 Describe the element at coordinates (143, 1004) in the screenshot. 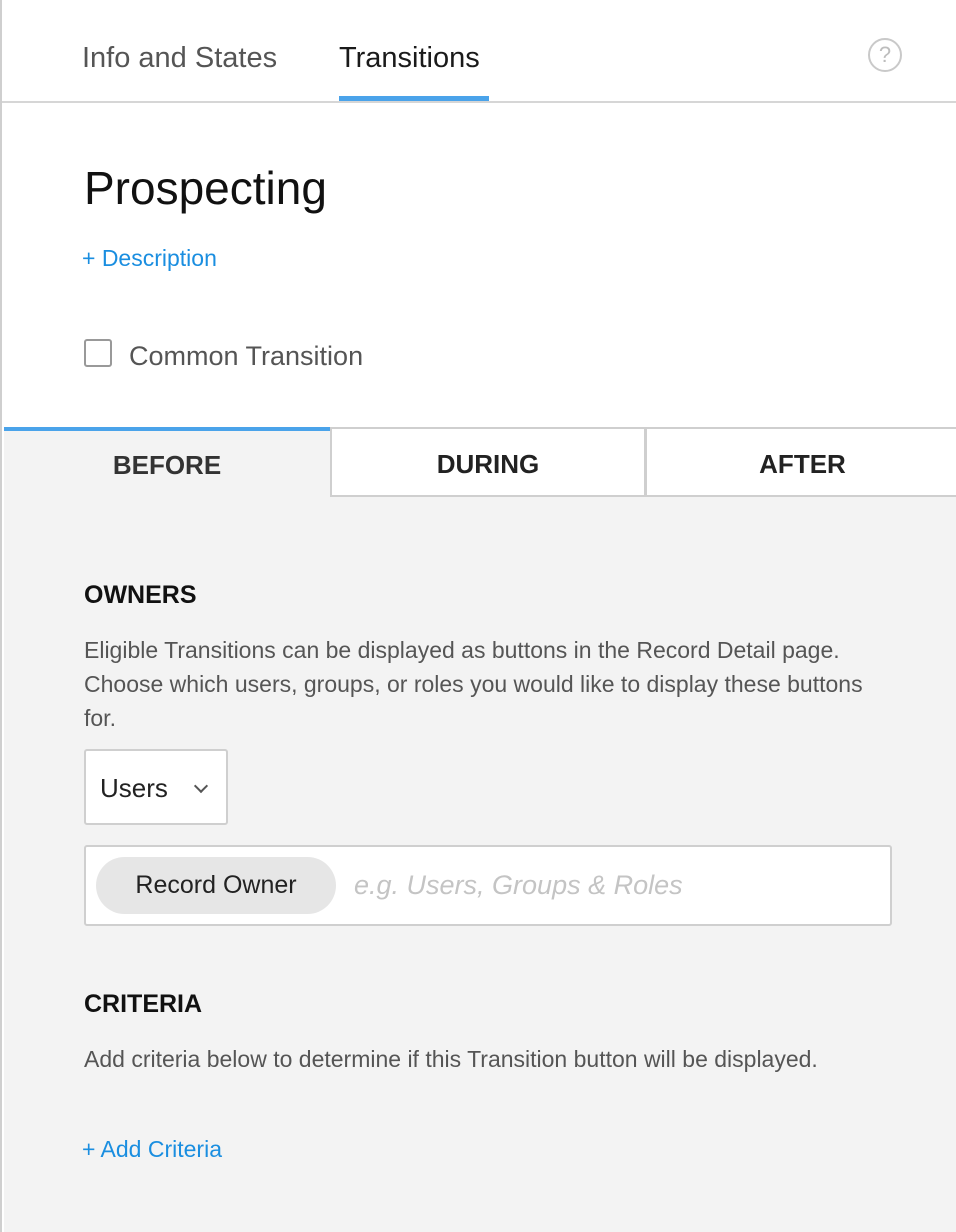

I see `criteria-heading: CRITERIA` at that location.